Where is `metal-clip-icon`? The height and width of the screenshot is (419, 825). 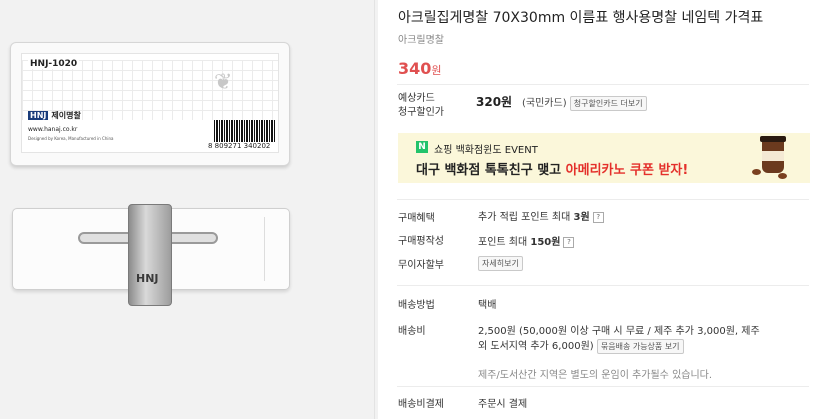 metal-clip-icon is located at coordinates (150, 255).